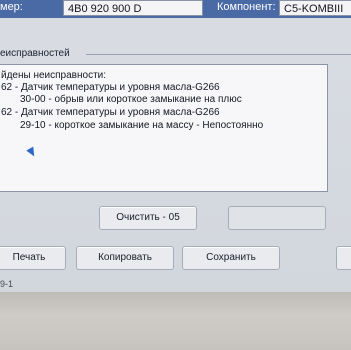 The width and height of the screenshot is (351, 350). What do you see at coordinates (315, 8) in the screenshot?
I see `component-field: C5-KOMBIII` at bounding box center [315, 8].